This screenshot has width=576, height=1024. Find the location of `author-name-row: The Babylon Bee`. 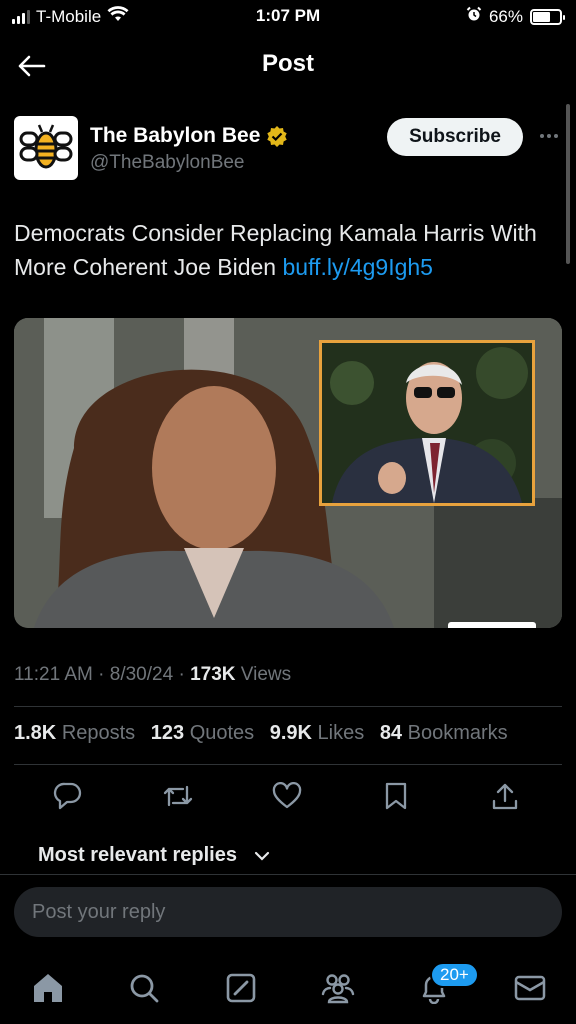

author-name-row: The Babylon Bee is located at coordinates (189, 136).